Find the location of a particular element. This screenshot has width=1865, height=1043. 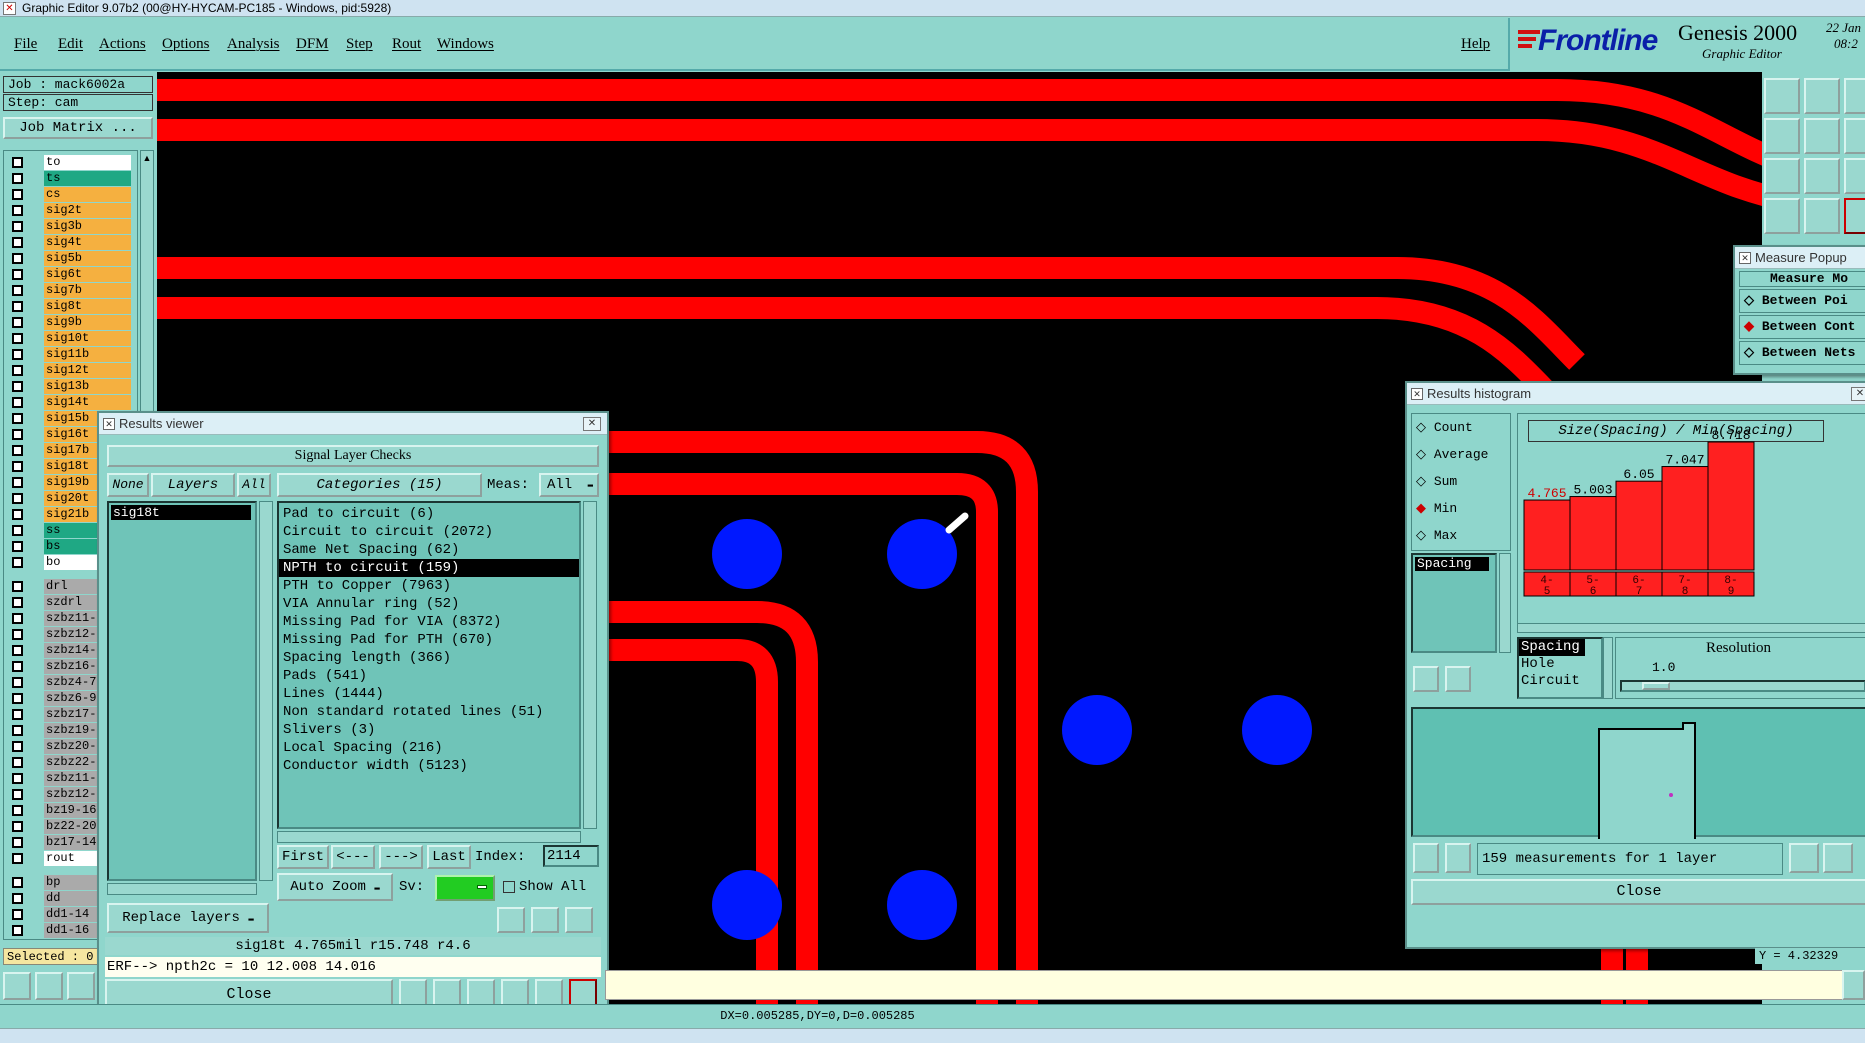

index-input: 2114 is located at coordinates (571, 856).